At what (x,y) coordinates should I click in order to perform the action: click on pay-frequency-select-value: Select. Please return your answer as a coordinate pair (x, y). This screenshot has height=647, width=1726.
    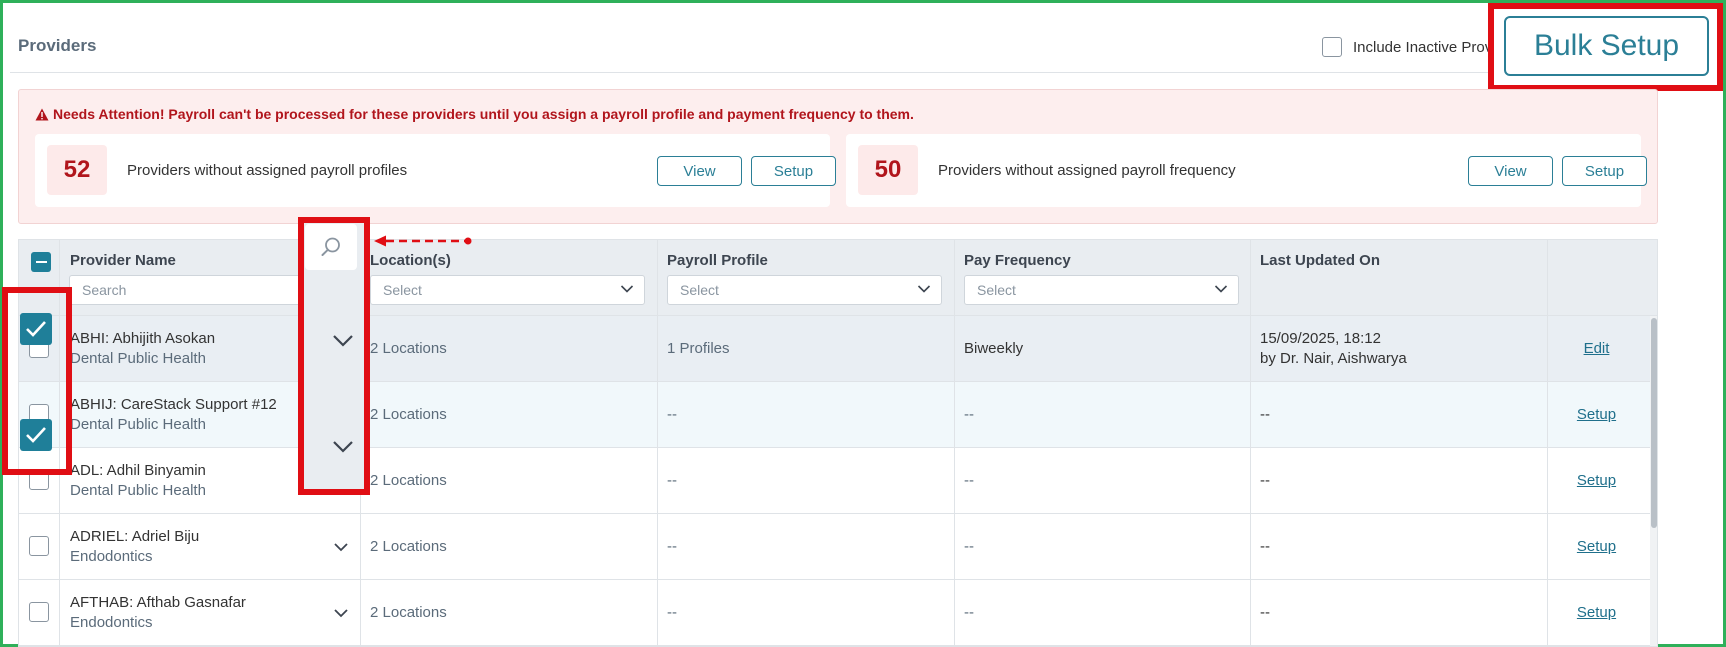
    Looking at the image, I should click on (996, 290).